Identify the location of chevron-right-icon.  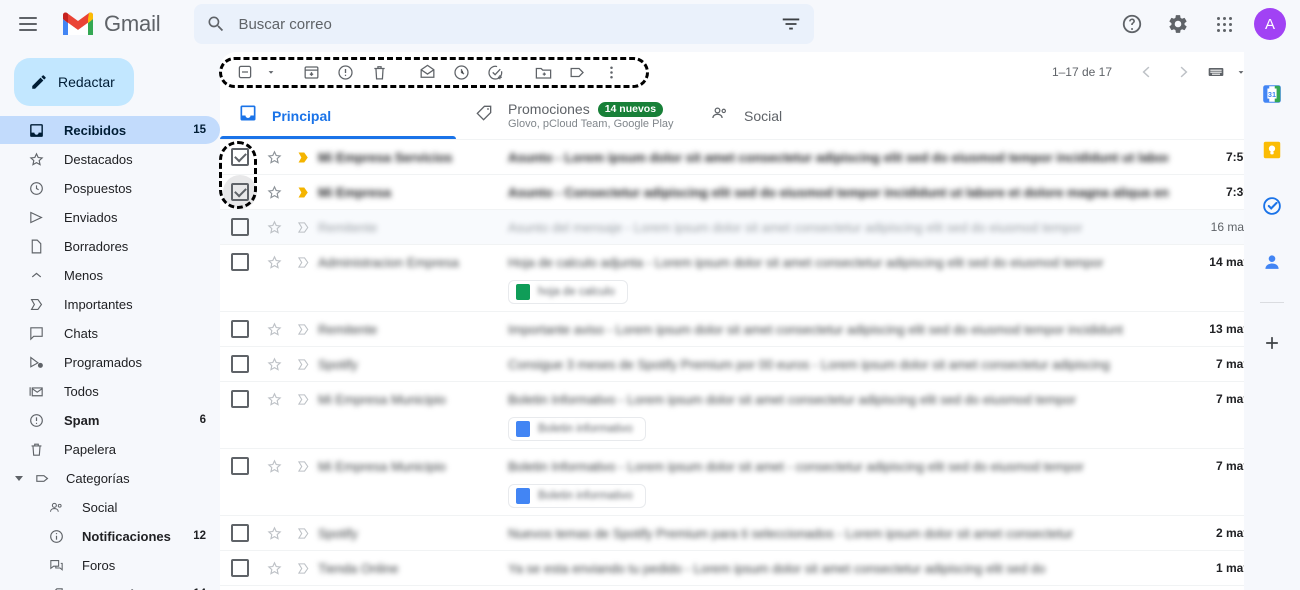
(1183, 72).